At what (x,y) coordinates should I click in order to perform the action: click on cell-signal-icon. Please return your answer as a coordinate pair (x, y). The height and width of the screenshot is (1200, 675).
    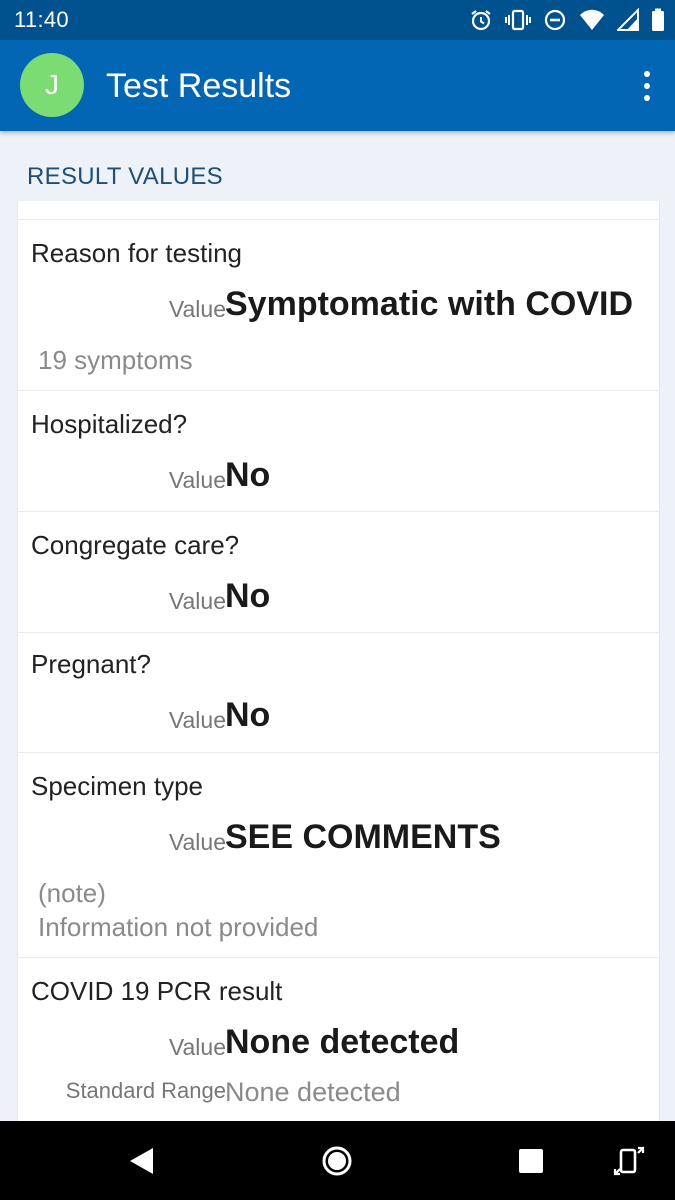
    Looking at the image, I should click on (628, 20).